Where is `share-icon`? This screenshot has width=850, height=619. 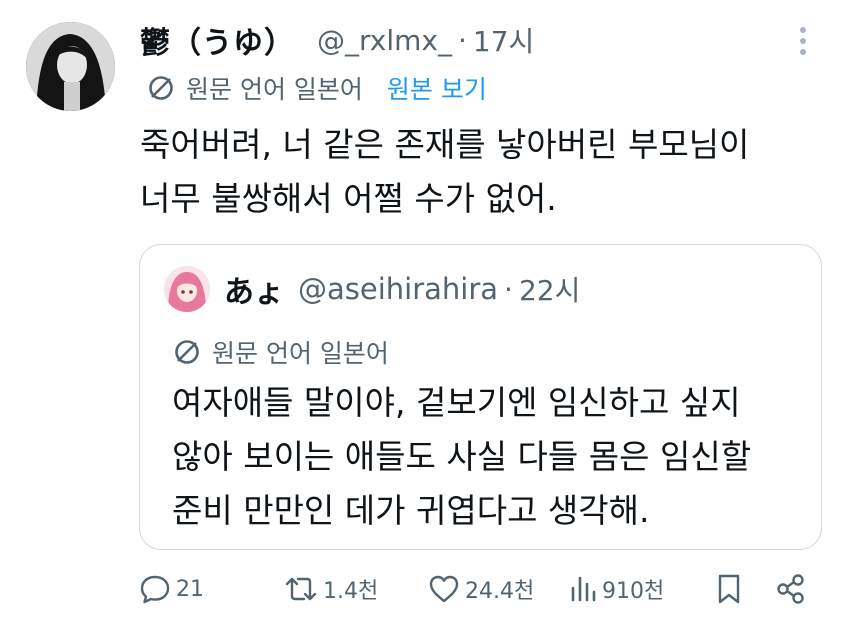 share-icon is located at coordinates (790, 589).